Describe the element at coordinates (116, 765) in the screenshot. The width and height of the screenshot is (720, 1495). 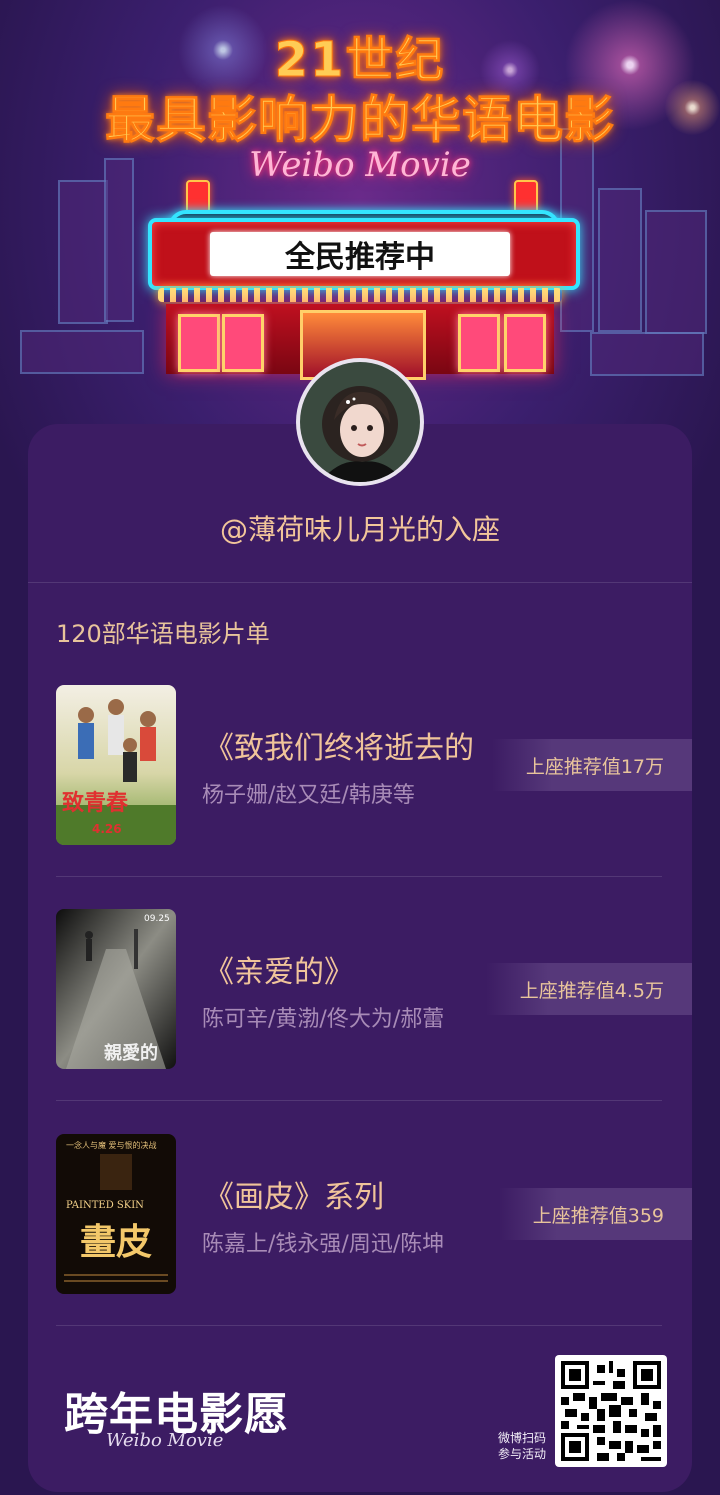
I see `movie-poster: 致青春 4.26` at that location.